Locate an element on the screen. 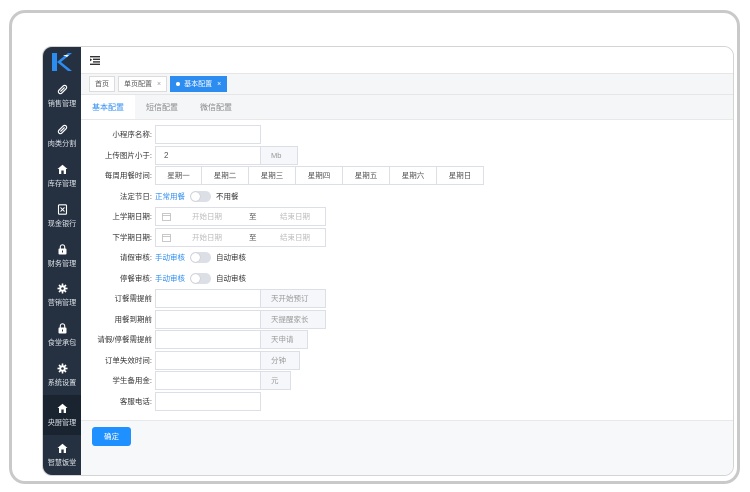 The width and height of the screenshot is (750, 492). tab-basic-config: 基本配置 × is located at coordinates (199, 84).